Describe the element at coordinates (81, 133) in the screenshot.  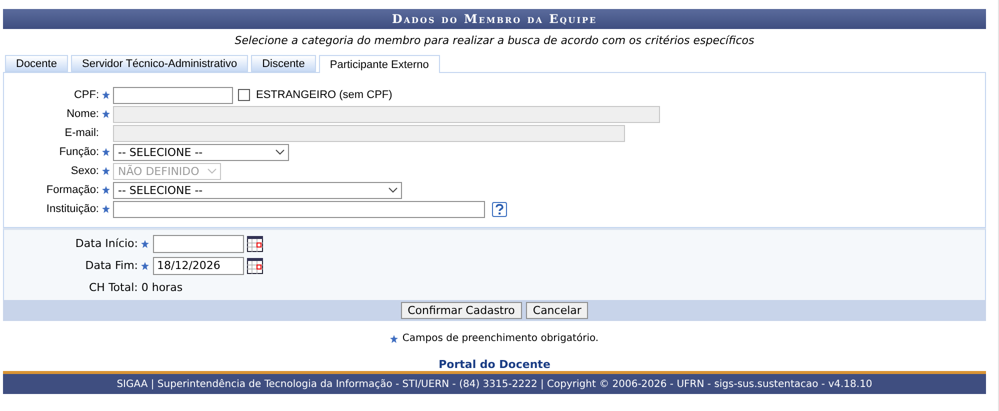
I see `field-label: E-mail:` at that location.